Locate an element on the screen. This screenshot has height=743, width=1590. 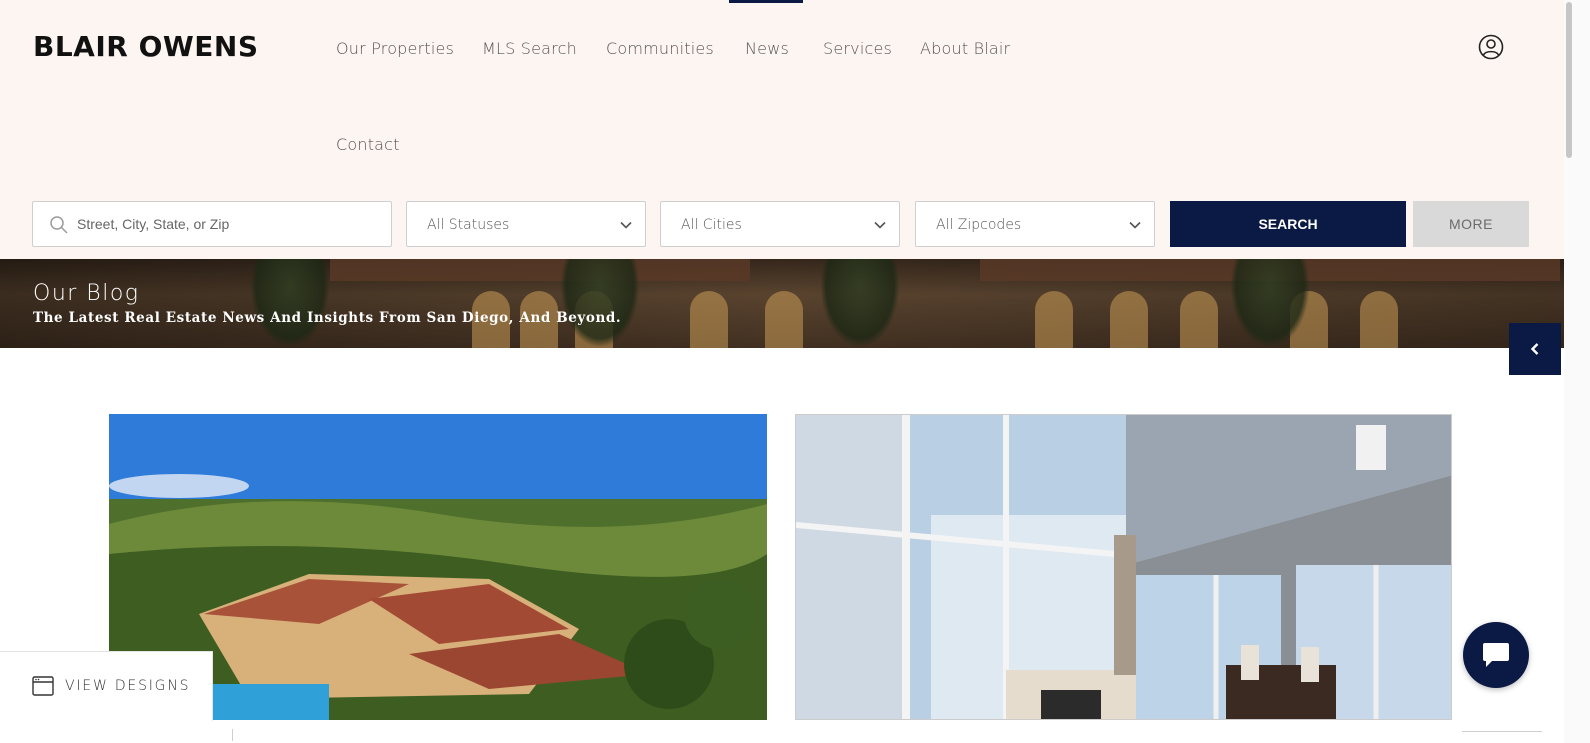
nav-news: News is located at coordinates (767, 48).